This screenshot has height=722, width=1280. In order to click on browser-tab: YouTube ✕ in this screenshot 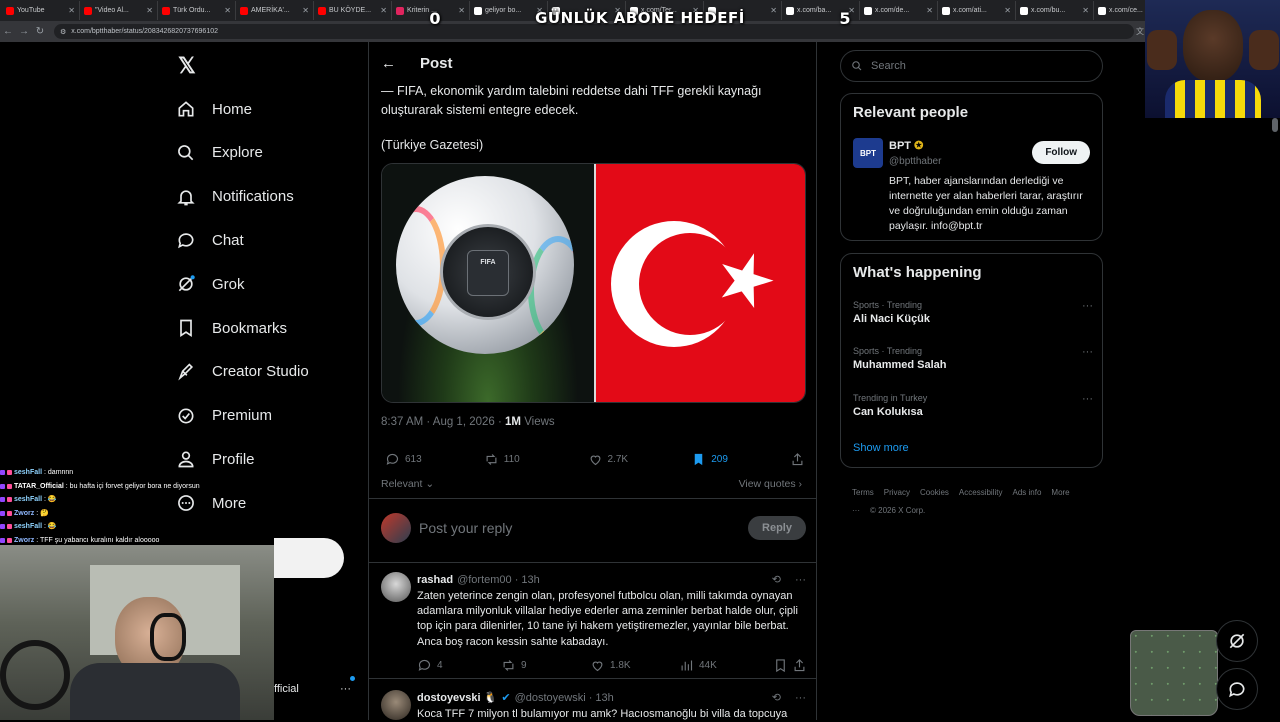, I will do `click(41, 10)`.